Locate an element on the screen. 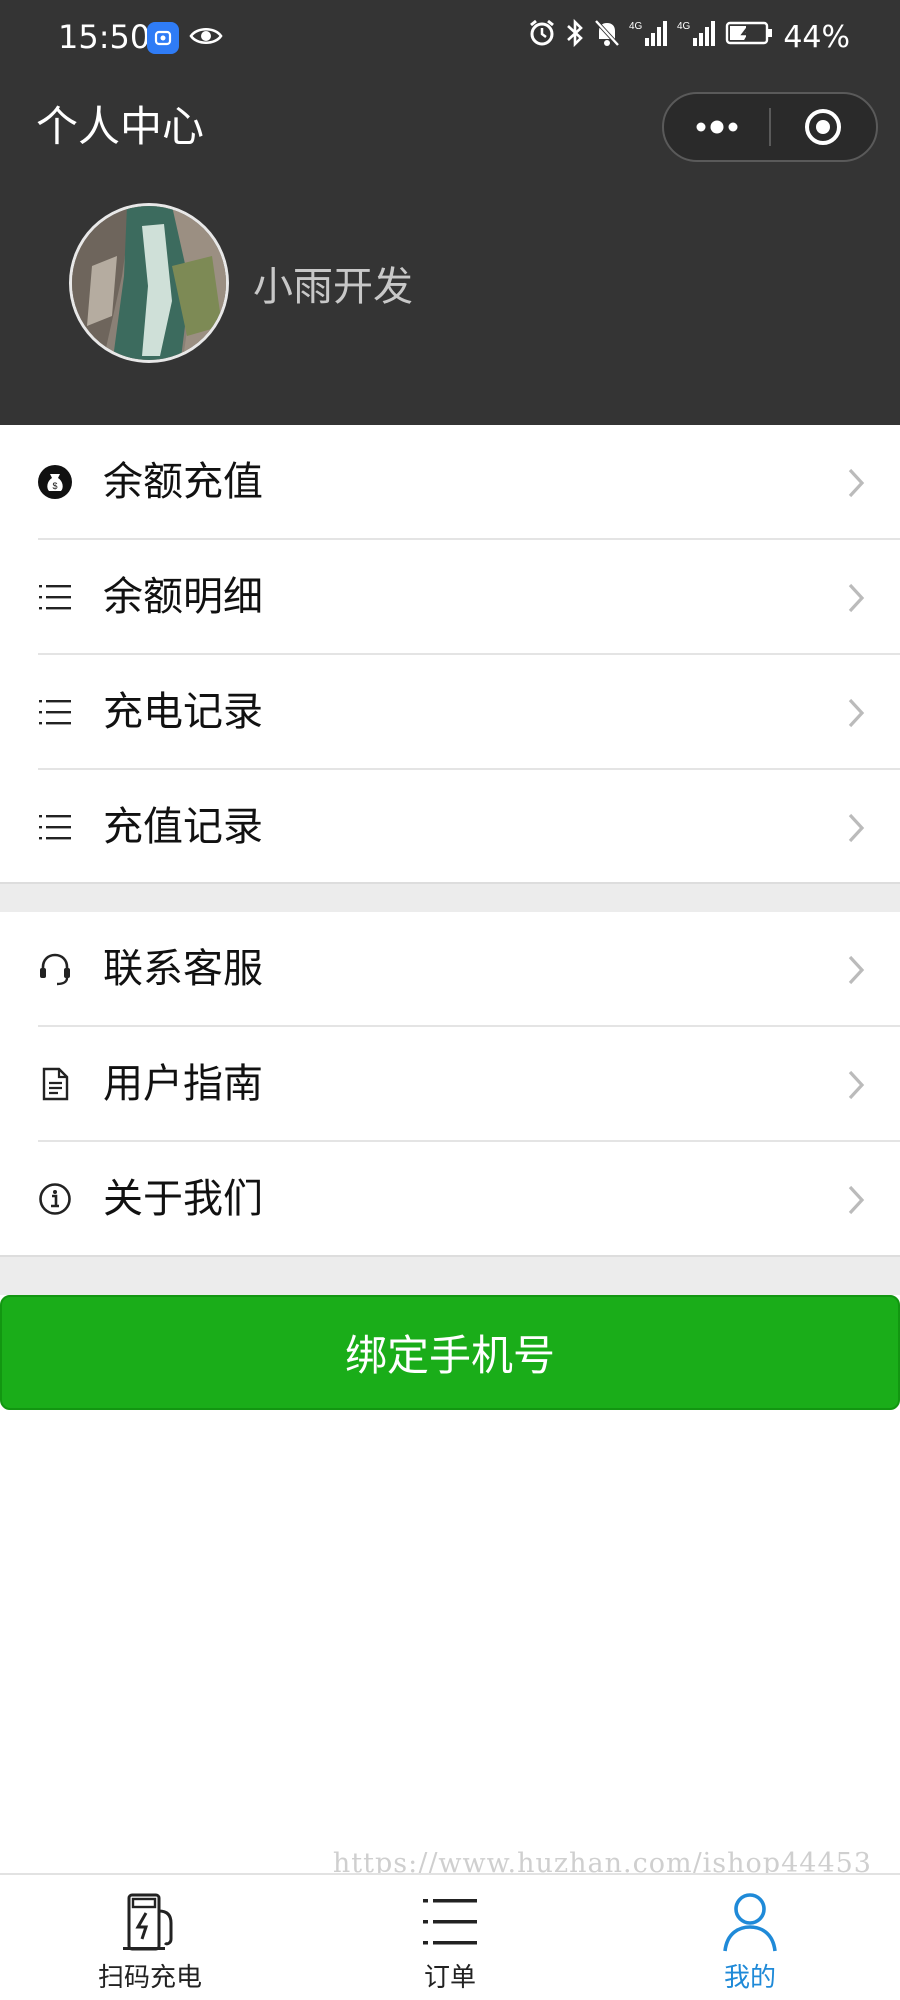 Image resolution: width=900 pixels, height=2000 pixels. user-profile: 小雨开发 is located at coordinates (241, 283).